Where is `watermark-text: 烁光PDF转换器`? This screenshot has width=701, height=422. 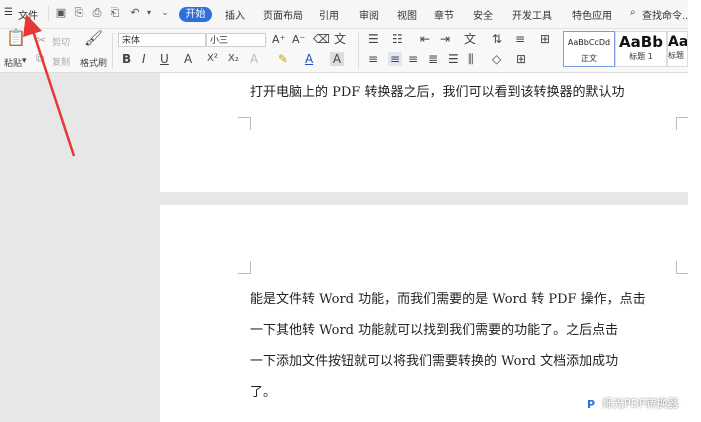 watermark-text: 烁光PDF转换器 is located at coordinates (640, 403).